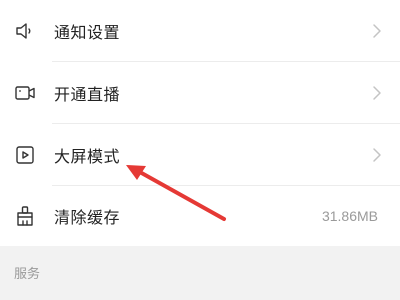  Describe the element at coordinates (25, 155) in the screenshot. I see `play-square-icon` at that location.